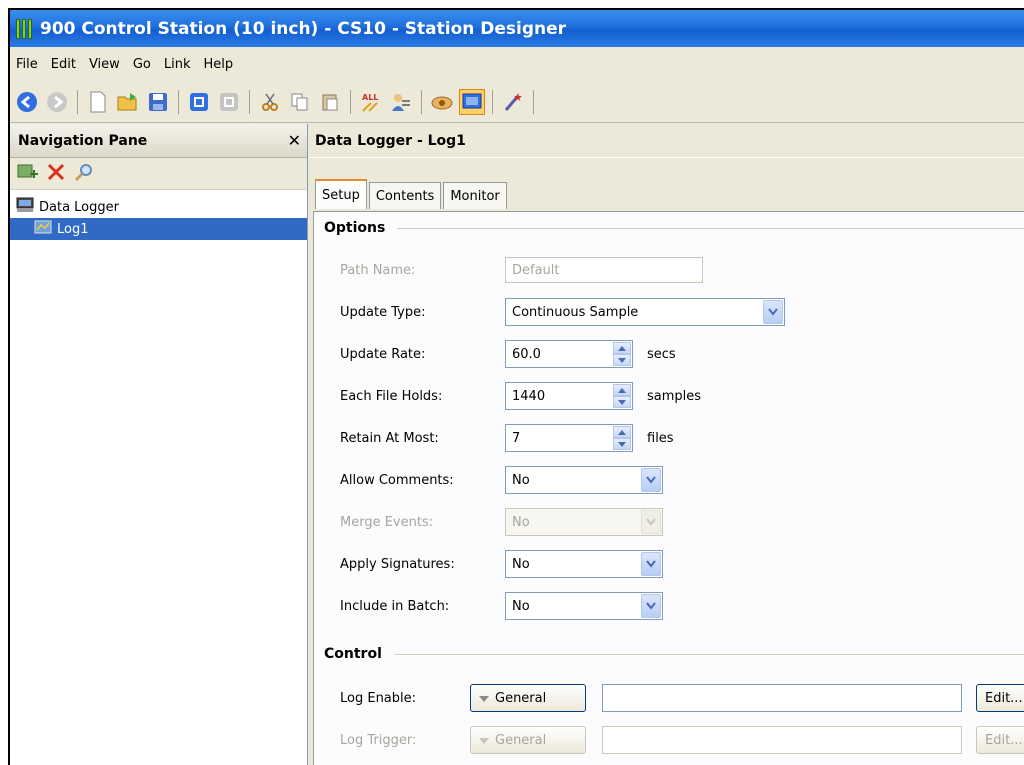 The width and height of the screenshot is (1024, 765). I want to click on data-logger-icon, so click(25, 207).